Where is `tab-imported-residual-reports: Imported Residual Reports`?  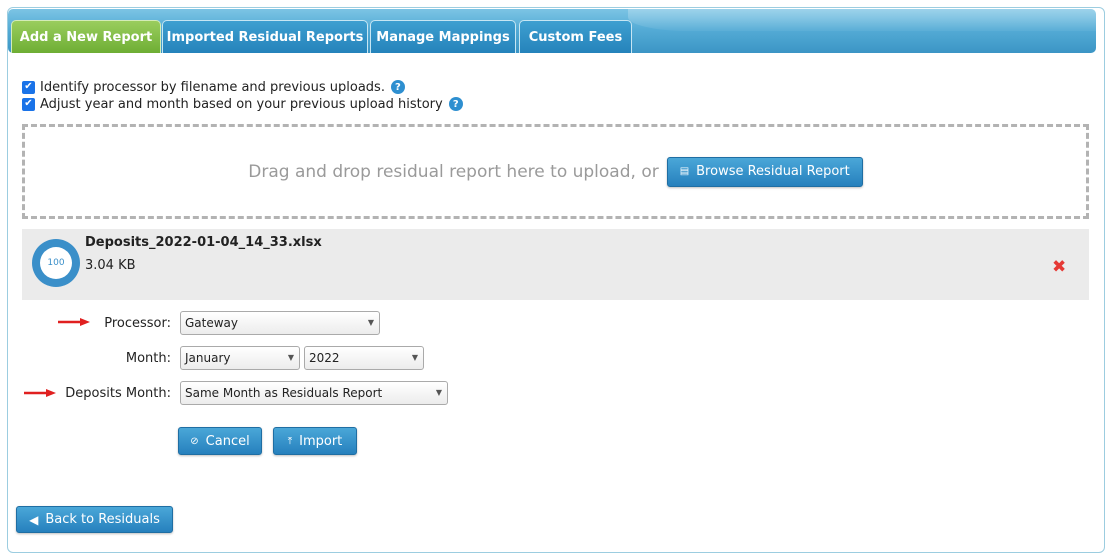 tab-imported-residual-reports: Imported Residual Reports is located at coordinates (265, 36).